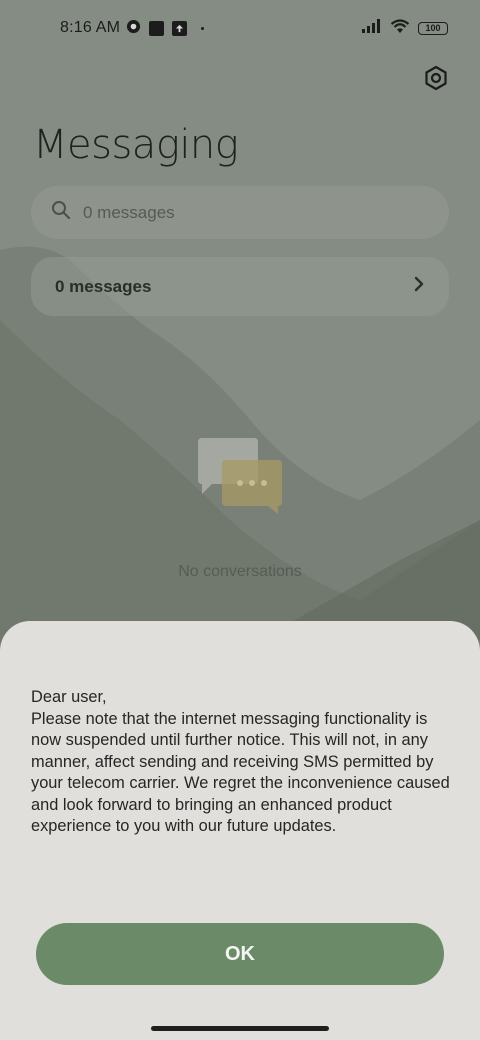 This screenshot has height=1040, width=480. Describe the element at coordinates (90, 27) in the screenshot. I see `status-time: 8:16 AM` at that location.